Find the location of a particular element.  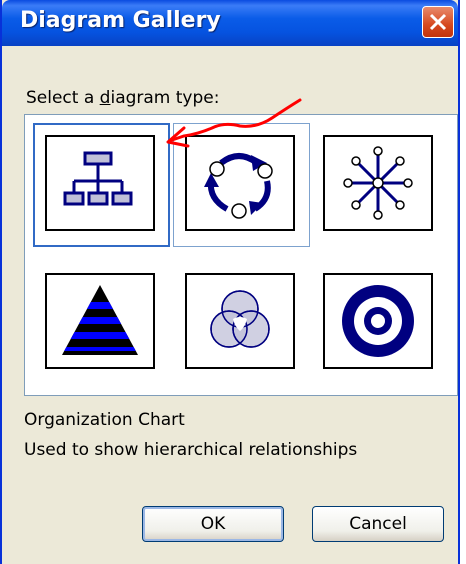

diagram-option-pyramid is located at coordinates (100, 321).